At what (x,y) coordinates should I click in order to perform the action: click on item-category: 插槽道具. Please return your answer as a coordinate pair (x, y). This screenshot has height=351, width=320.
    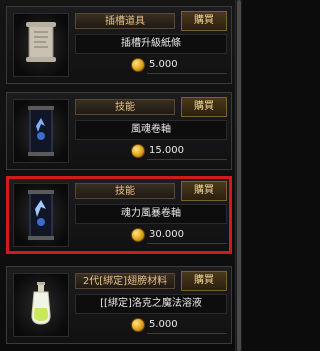
    Looking at the image, I should click on (125, 21).